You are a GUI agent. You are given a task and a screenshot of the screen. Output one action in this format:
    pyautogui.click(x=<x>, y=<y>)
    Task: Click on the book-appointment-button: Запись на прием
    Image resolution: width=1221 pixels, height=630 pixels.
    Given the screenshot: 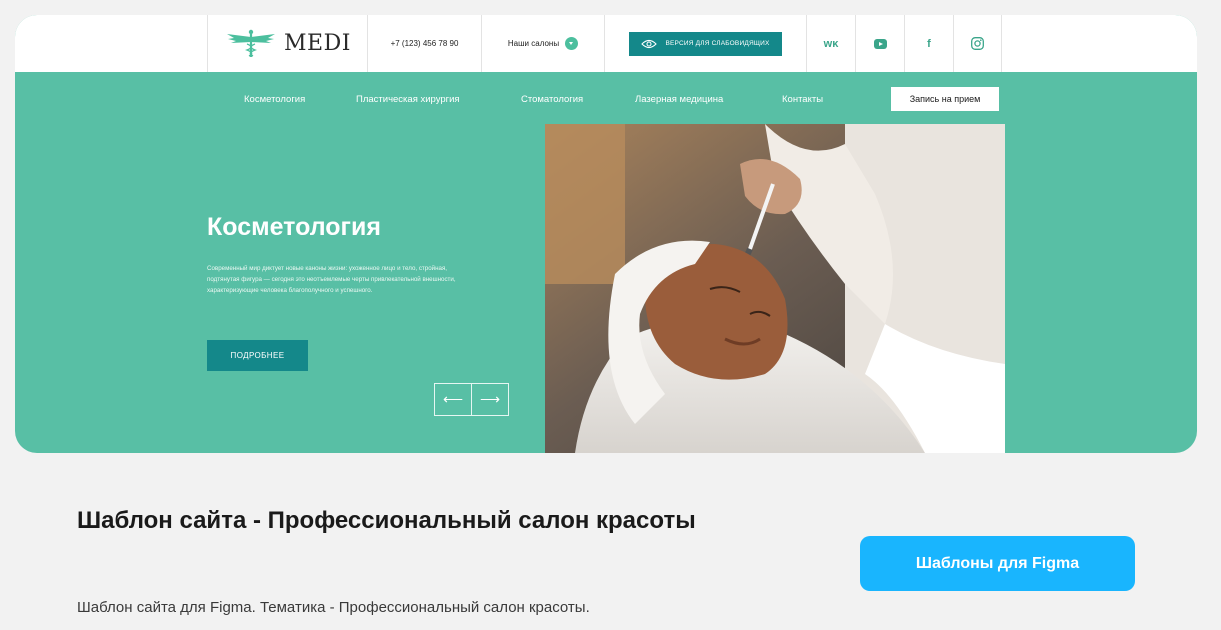 What is the action you would take?
    pyautogui.click(x=945, y=99)
    